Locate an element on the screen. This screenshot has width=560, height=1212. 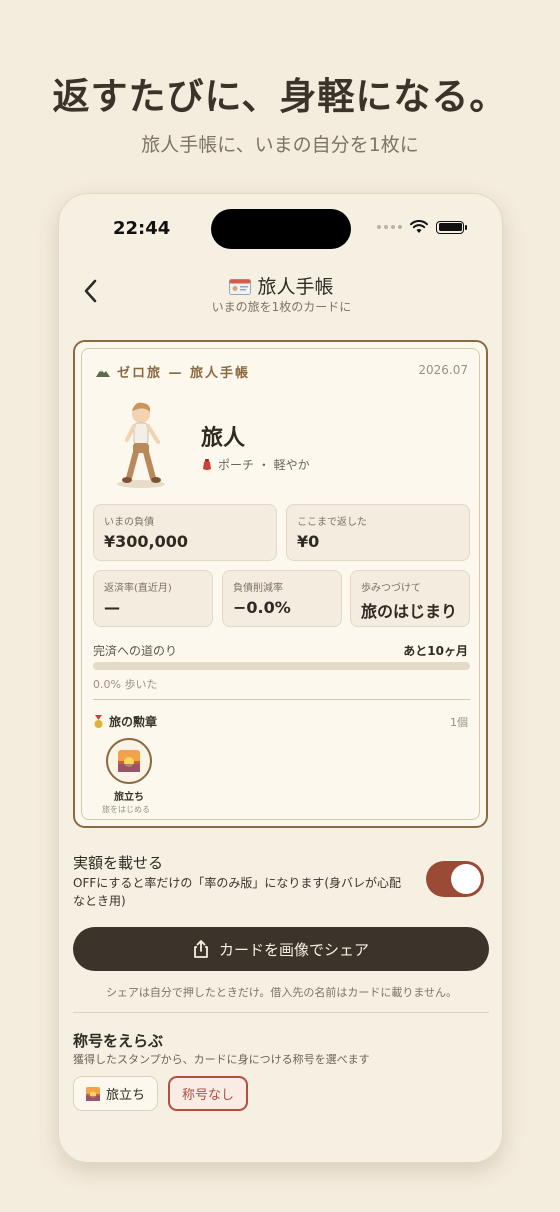
share-note: シェアは自分で押したときだけ。借入先の名前はカードに載りません。 is located at coordinates (281, 992).